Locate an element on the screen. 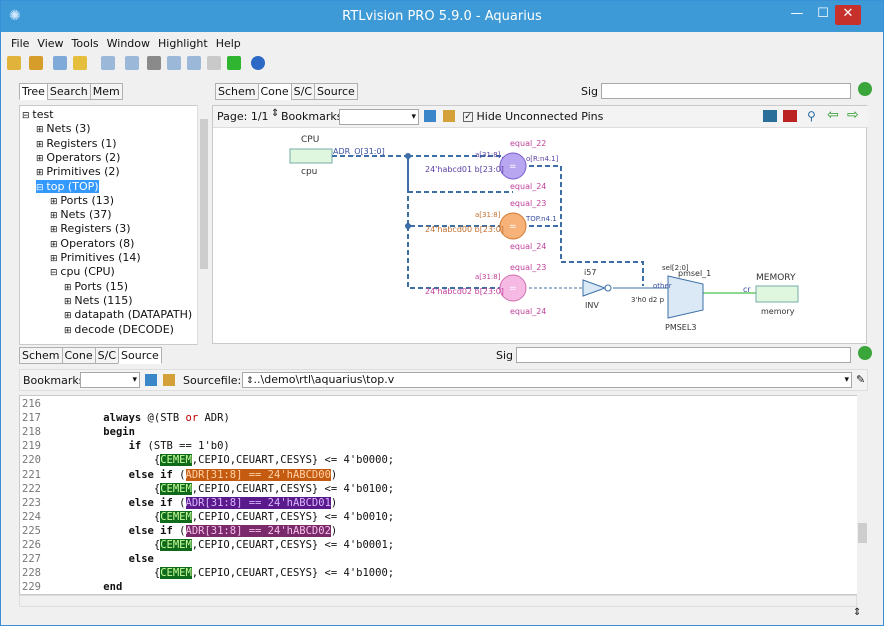 This screenshot has height=626, width=884. tree-node-label: Nets (115) is located at coordinates (103, 300).